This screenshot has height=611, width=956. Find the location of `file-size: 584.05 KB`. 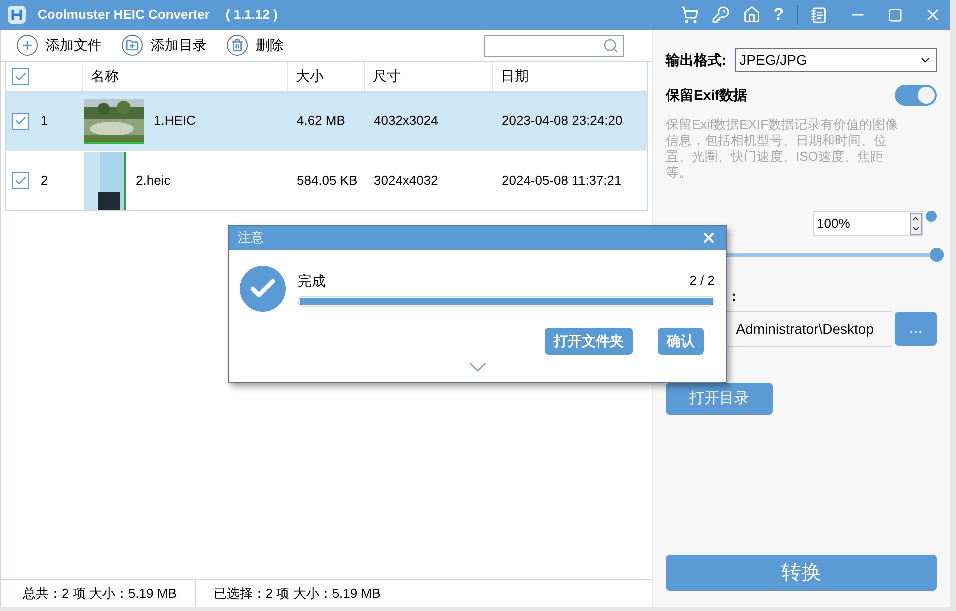

file-size: 584.05 KB is located at coordinates (327, 181).